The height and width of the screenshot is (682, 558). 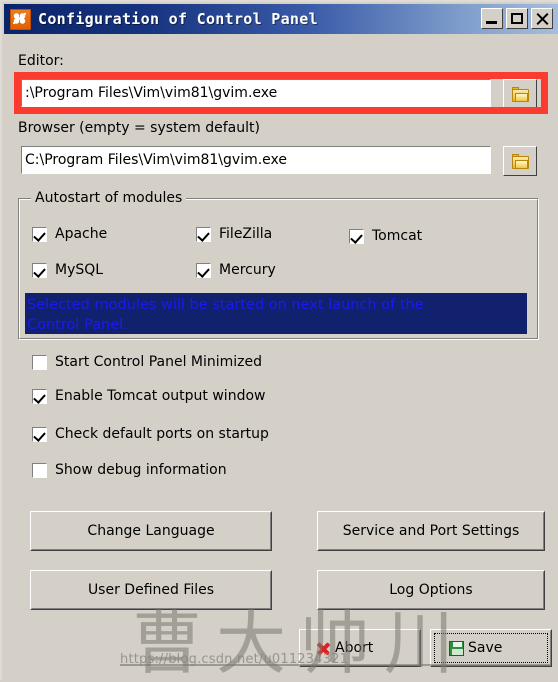 I want to click on checkbox-mercury-label: Mercury, so click(x=247, y=270).